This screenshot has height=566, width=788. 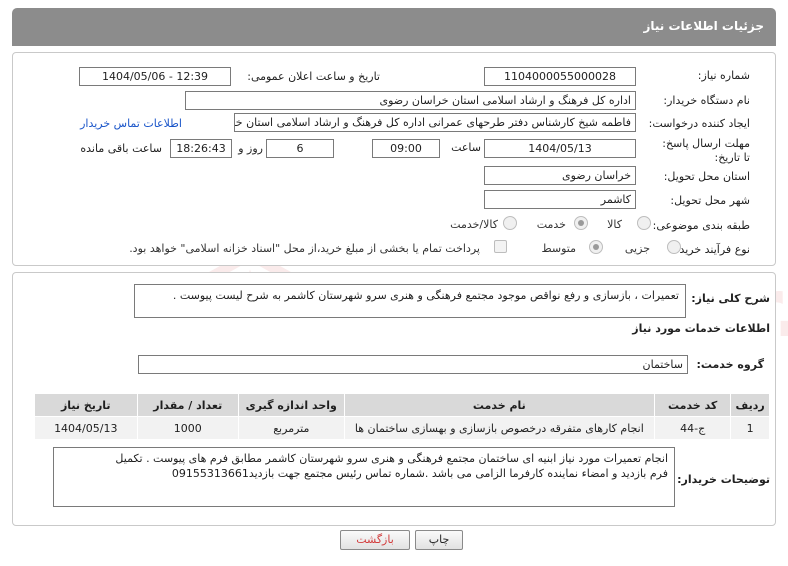 What do you see at coordinates (750, 428) in the screenshot?
I see `cell-row: 1` at bounding box center [750, 428].